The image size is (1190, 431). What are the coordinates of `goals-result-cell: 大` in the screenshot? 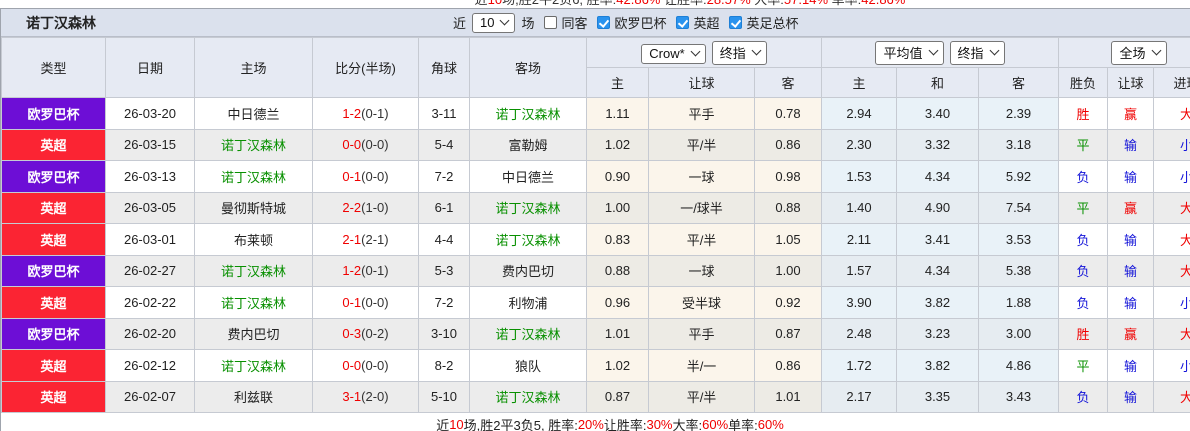 It's located at (1171, 207).